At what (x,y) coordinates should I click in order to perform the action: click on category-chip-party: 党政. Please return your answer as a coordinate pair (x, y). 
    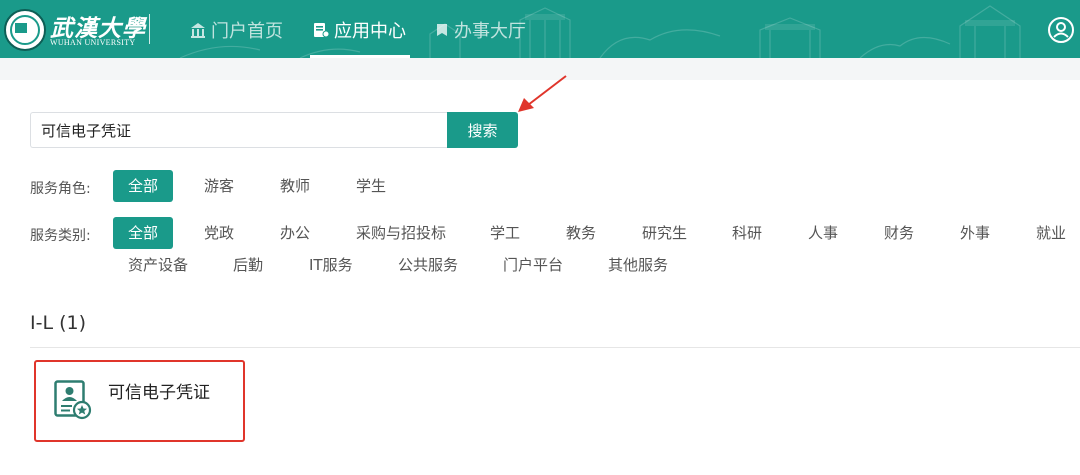
    Looking at the image, I should click on (219, 233).